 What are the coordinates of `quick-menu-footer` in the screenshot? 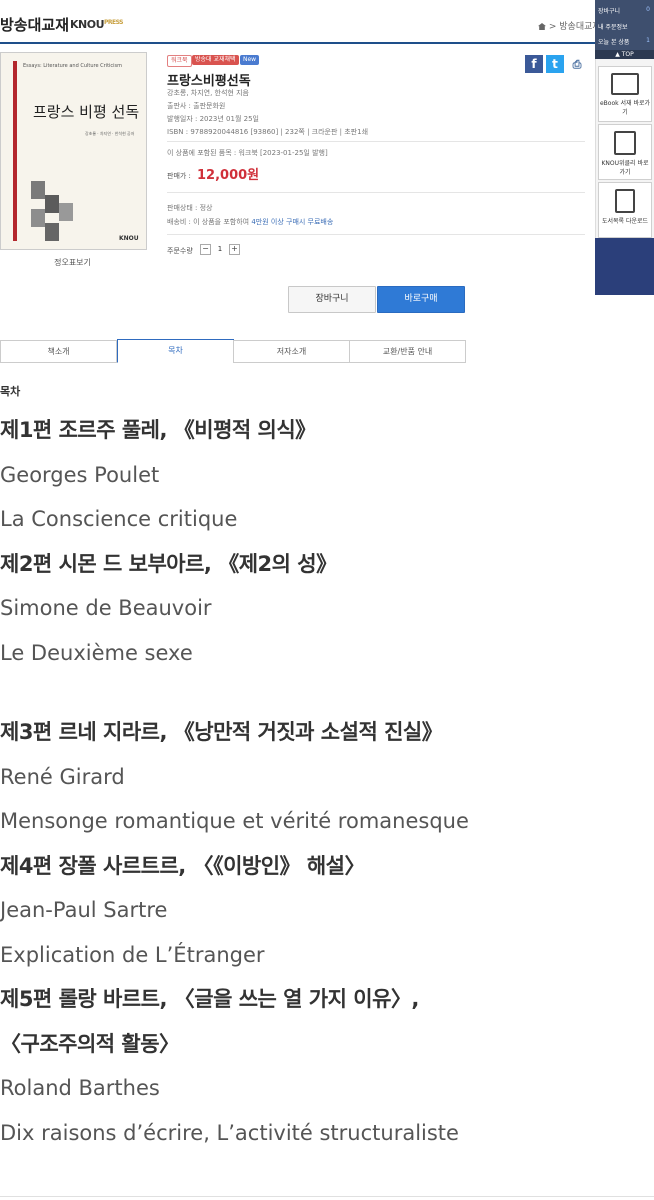 It's located at (624, 266).